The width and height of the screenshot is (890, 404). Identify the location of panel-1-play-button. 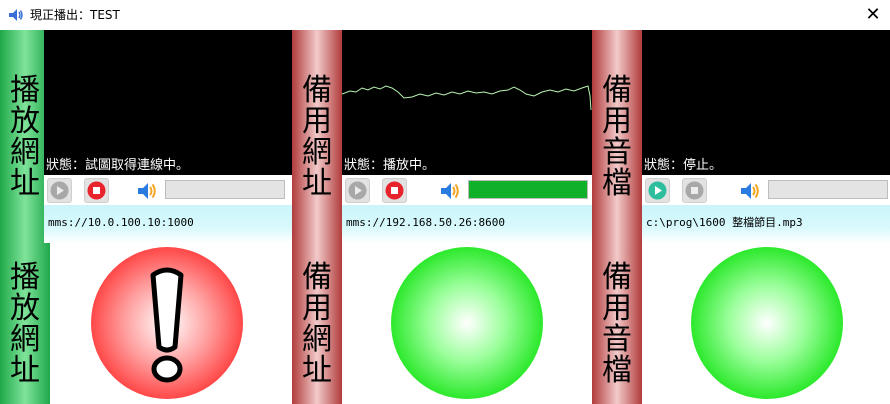
(59, 190).